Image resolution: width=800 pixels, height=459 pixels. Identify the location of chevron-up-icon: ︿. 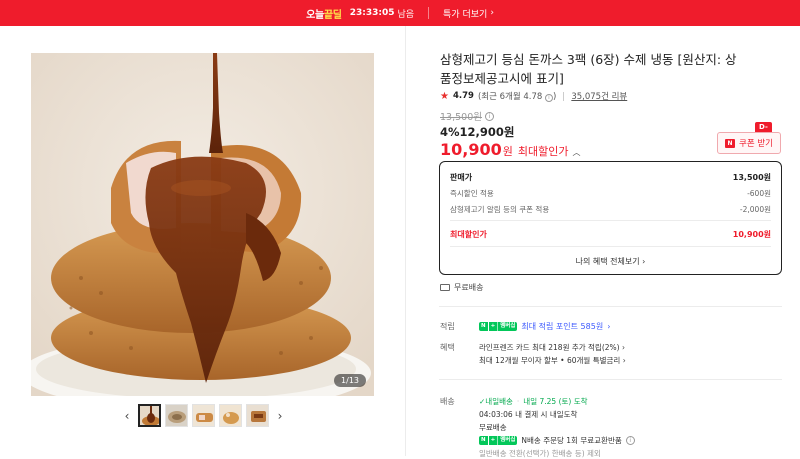
(576, 152).